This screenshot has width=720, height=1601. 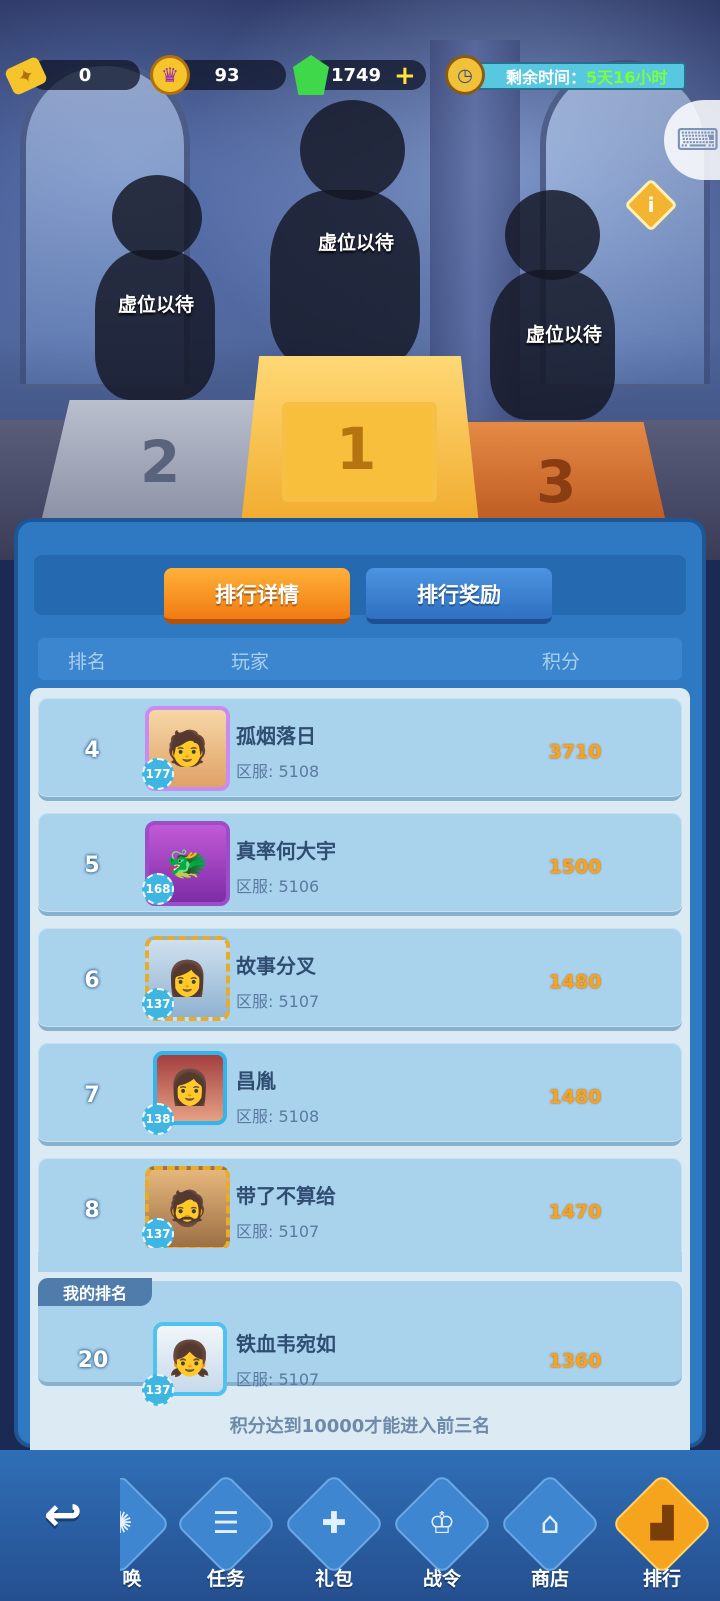 What do you see at coordinates (345, 280) in the screenshot?
I see `silhouette-1st-body` at bounding box center [345, 280].